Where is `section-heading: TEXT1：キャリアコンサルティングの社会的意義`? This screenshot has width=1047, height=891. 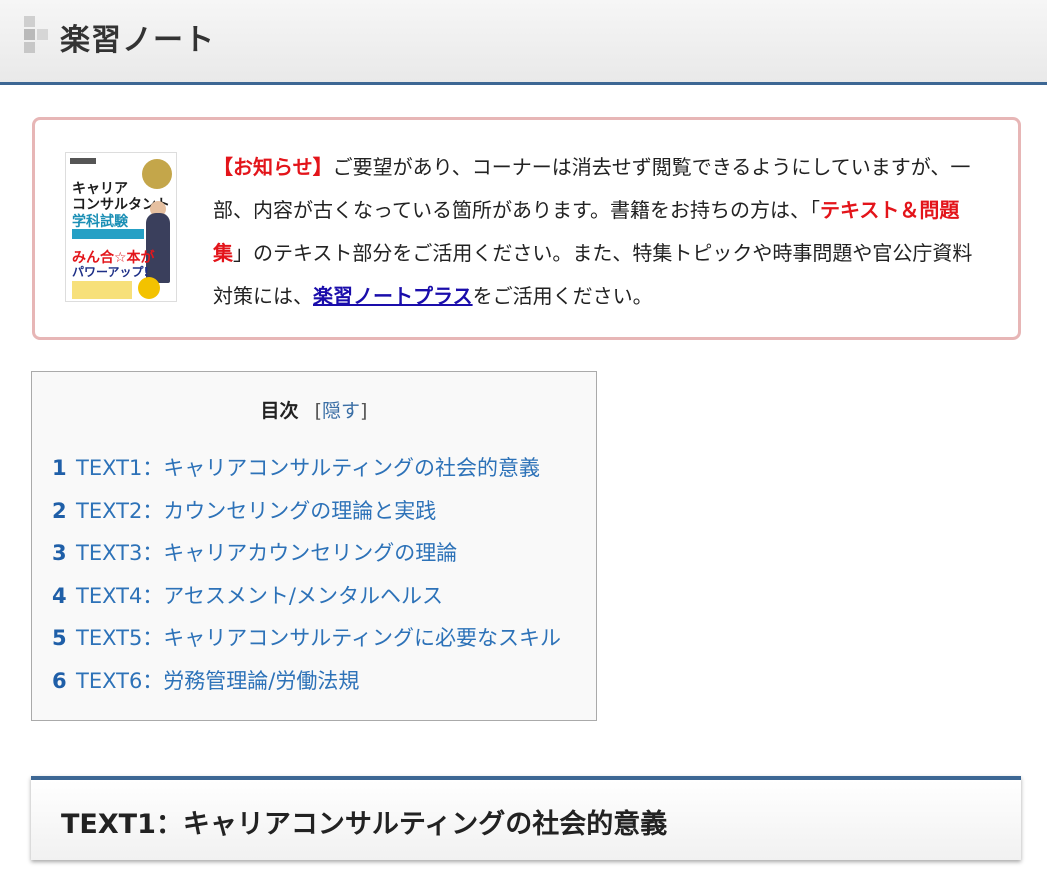 section-heading: TEXT1：キャリアコンサルティングの社会的意義 is located at coordinates (364, 824).